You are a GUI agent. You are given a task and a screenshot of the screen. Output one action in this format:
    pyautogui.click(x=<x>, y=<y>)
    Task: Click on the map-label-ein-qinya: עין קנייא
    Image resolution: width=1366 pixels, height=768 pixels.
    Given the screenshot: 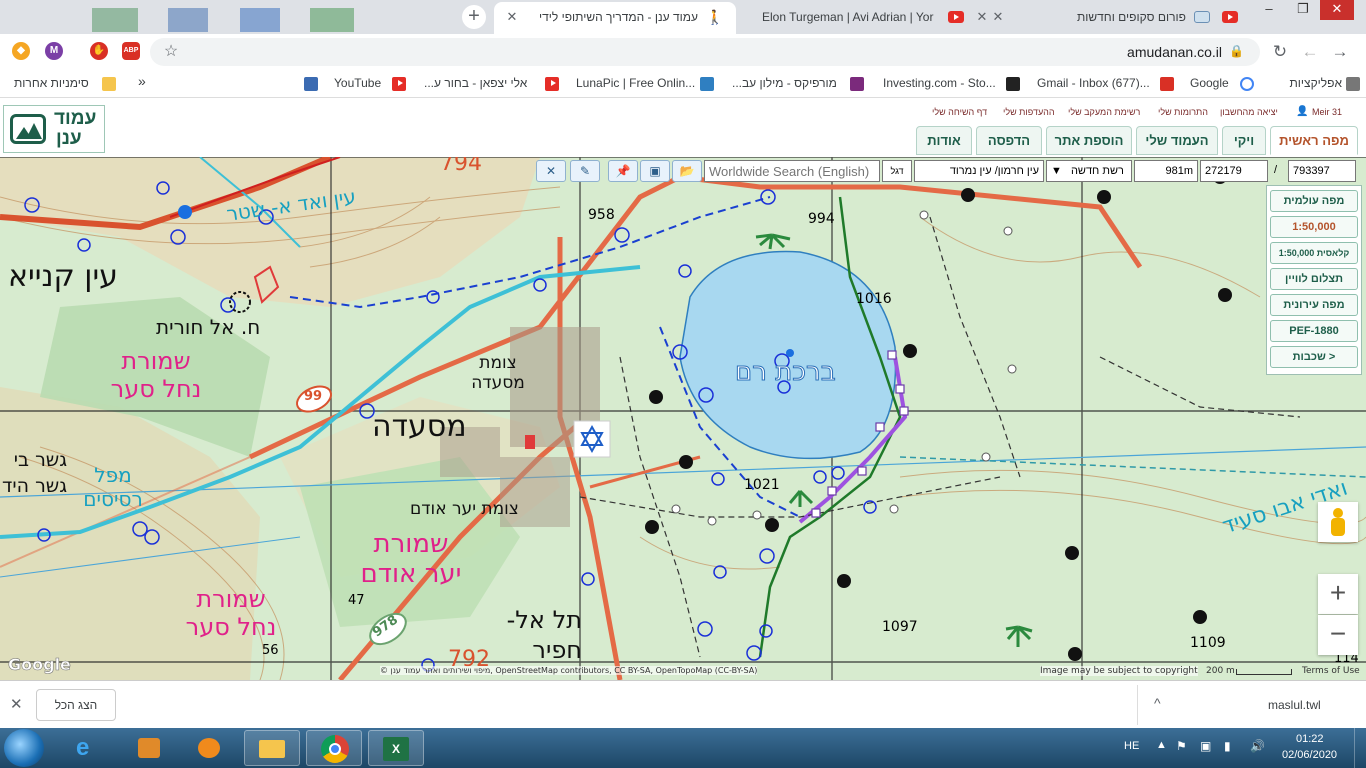 What is the action you would take?
    pyautogui.click(x=63, y=276)
    